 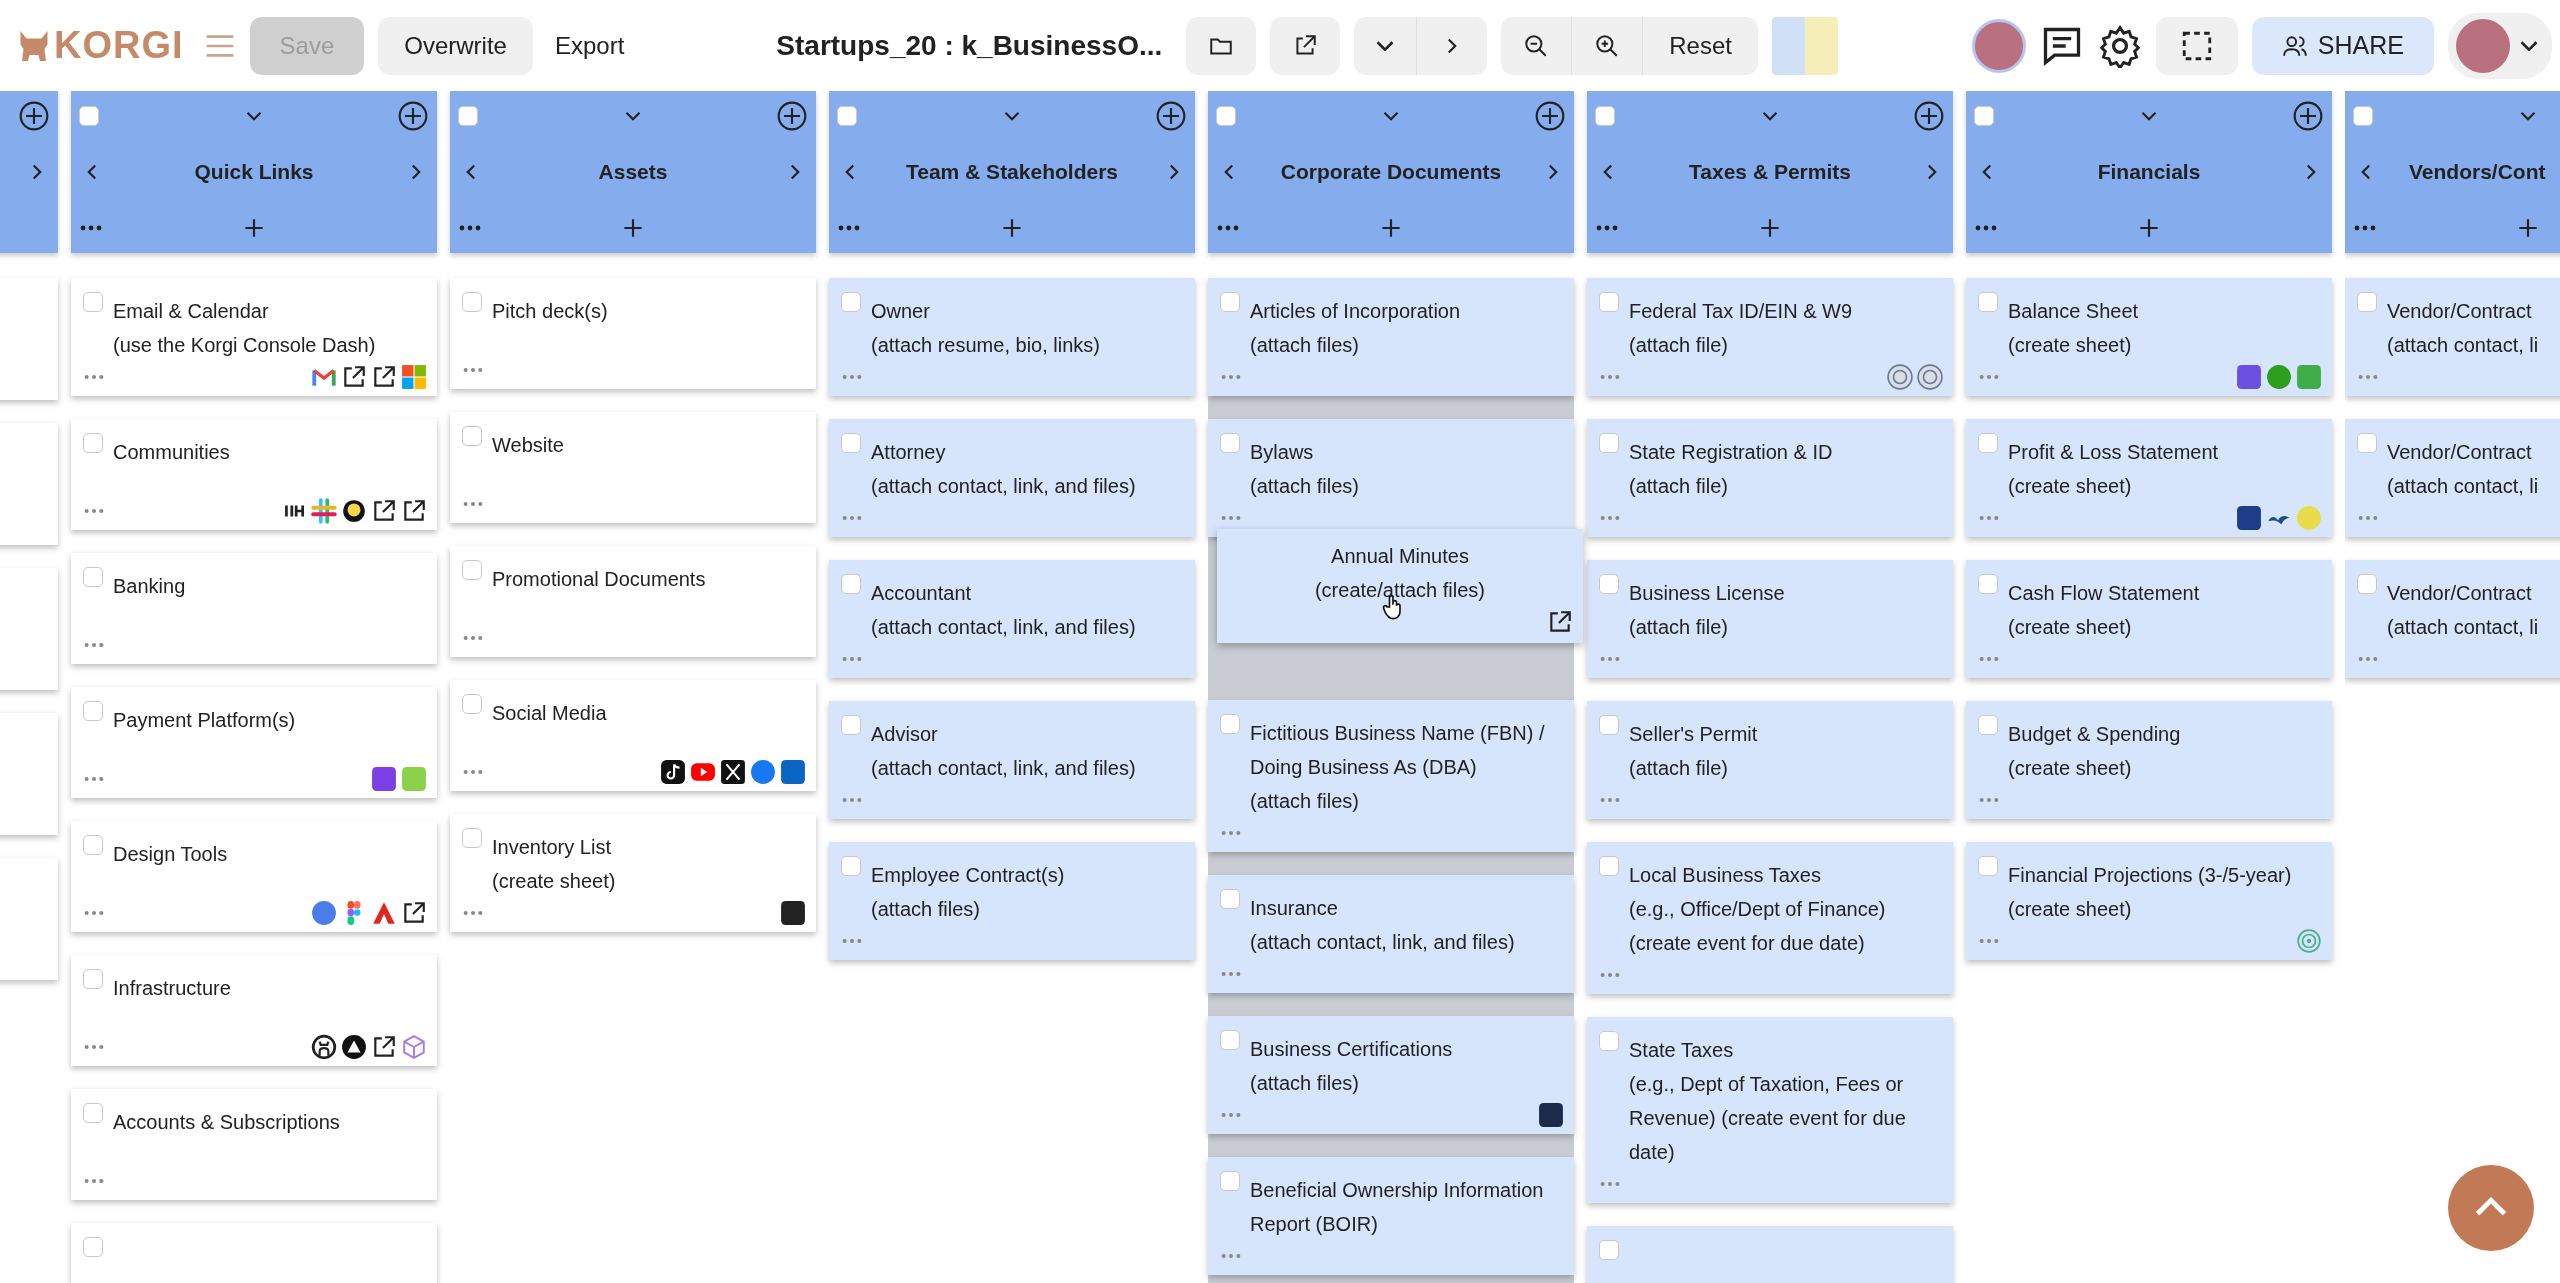 What do you see at coordinates (2342, 45) in the screenshot?
I see `share-button: SHARE` at bounding box center [2342, 45].